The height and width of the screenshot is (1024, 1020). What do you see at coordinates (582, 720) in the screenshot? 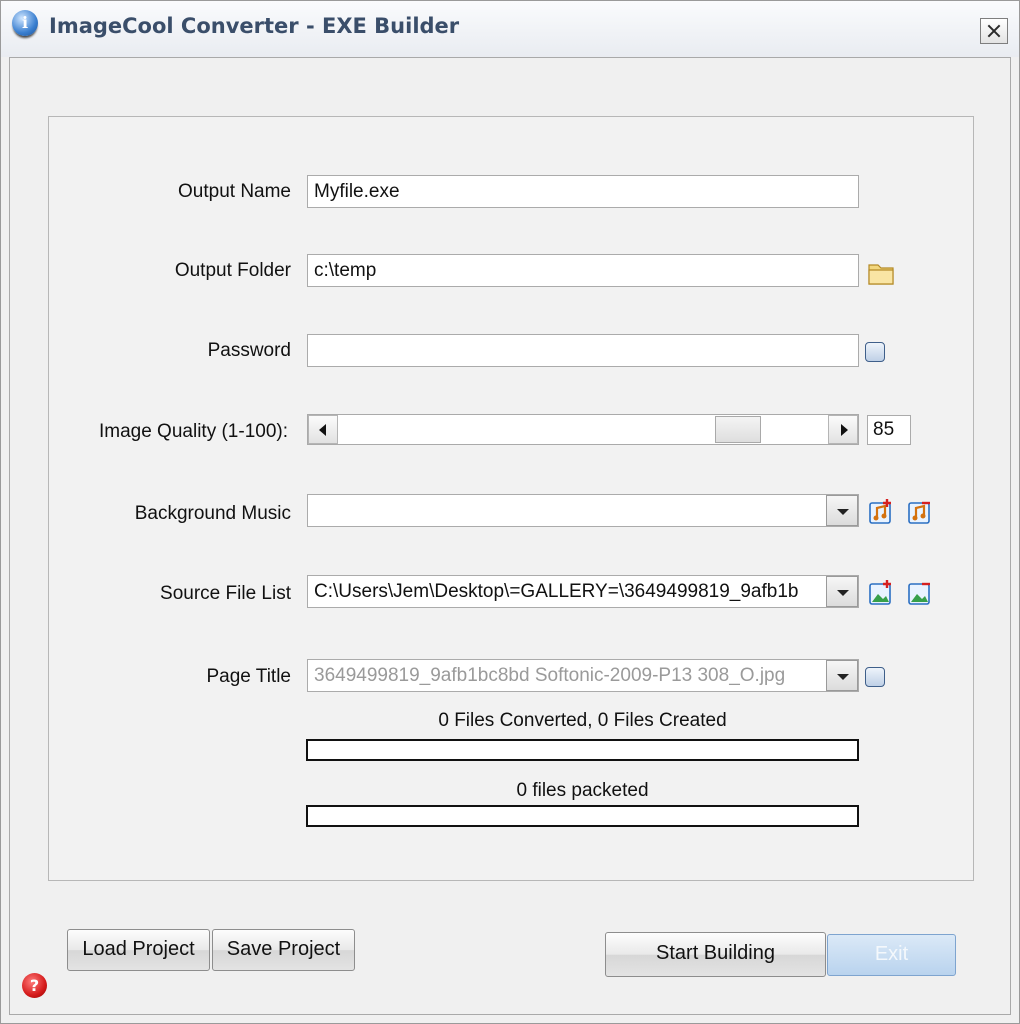
I see `conversion-status-text: 0 Files Converted, 0 Files Created` at bounding box center [582, 720].